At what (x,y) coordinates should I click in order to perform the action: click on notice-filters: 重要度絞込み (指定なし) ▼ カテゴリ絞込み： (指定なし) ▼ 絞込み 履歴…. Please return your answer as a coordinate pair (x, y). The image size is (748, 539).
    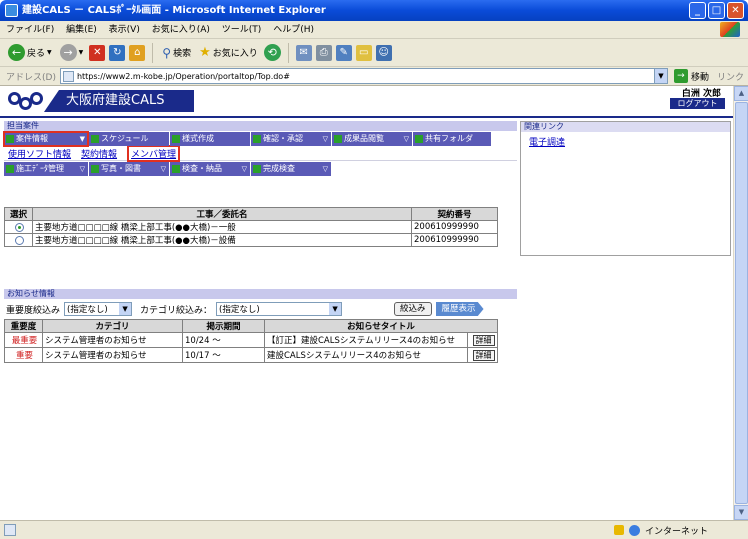
    Looking at the image, I should click on (260, 309).